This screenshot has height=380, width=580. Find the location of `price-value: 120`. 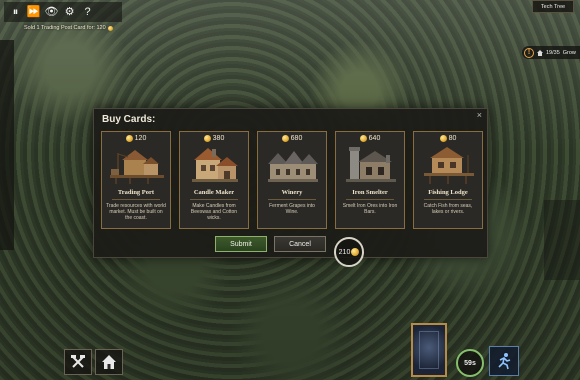

price-value: 120 is located at coordinates (140, 138).